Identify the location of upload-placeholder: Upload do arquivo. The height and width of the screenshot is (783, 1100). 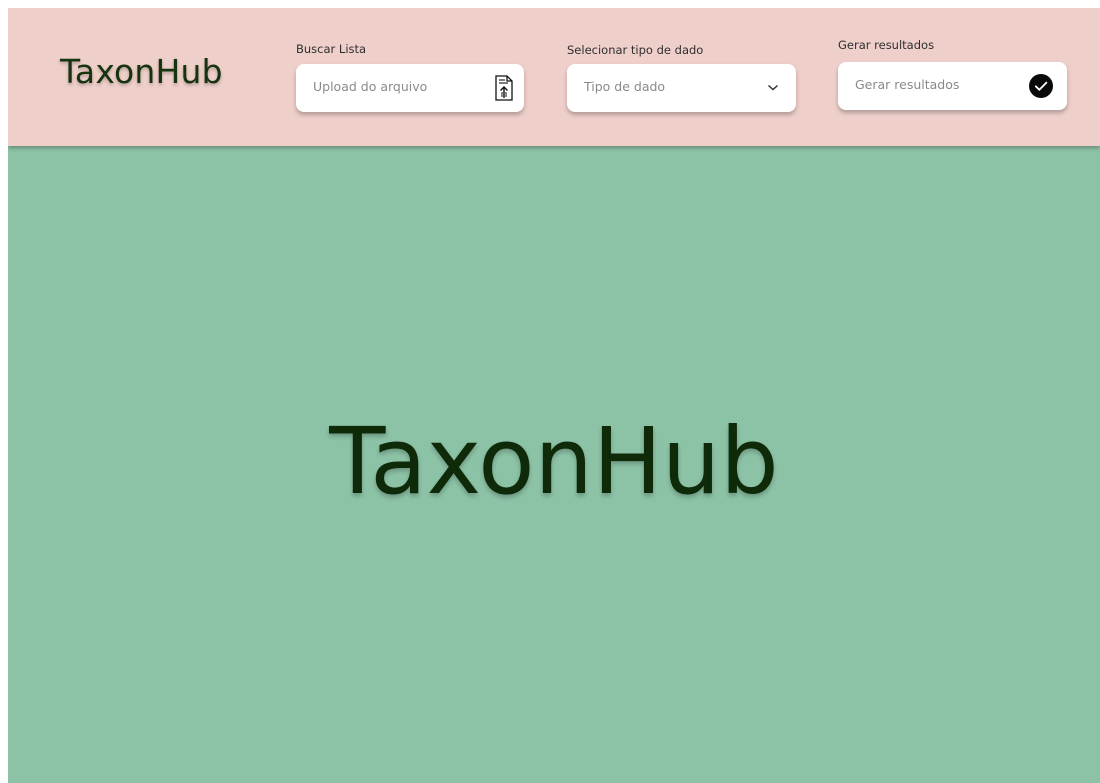
(370, 86).